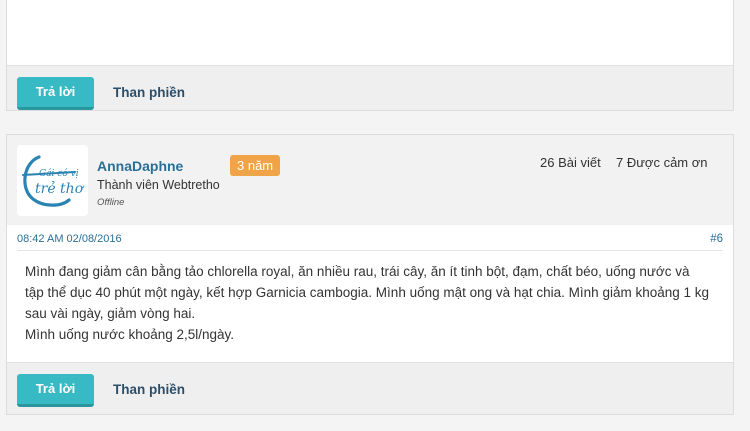  Describe the element at coordinates (60, 188) in the screenshot. I see `avatar-text-line2: trẻ thơ` at that location.